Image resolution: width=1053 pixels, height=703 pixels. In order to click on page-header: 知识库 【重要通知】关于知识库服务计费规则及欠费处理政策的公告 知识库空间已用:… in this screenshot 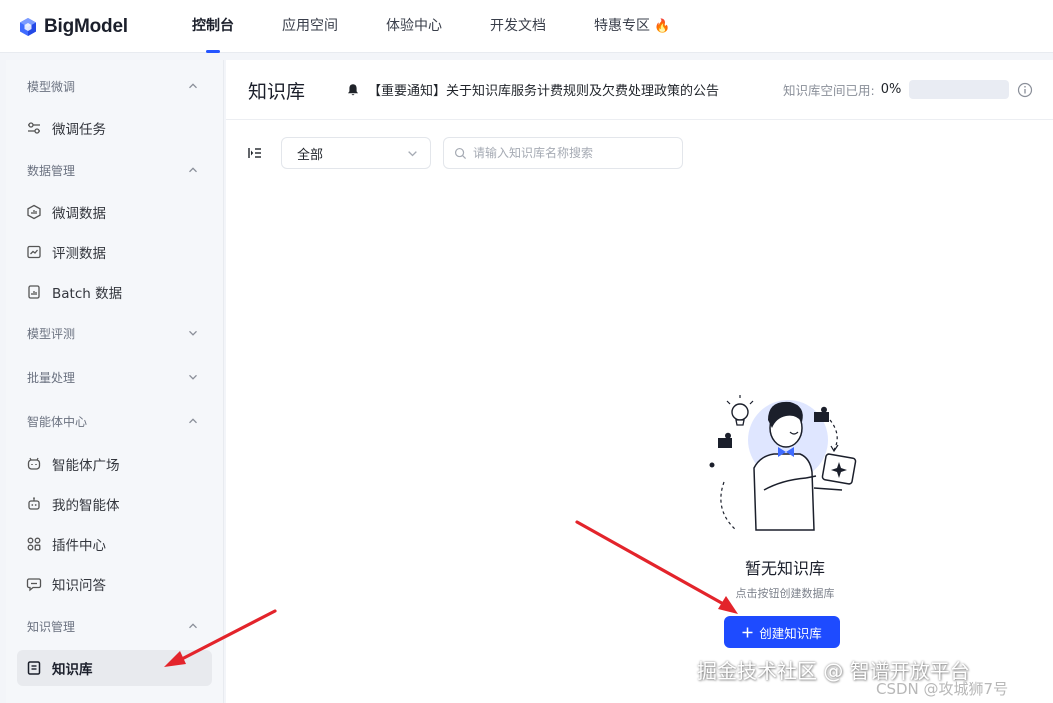, I will do `click(639, 90)`.